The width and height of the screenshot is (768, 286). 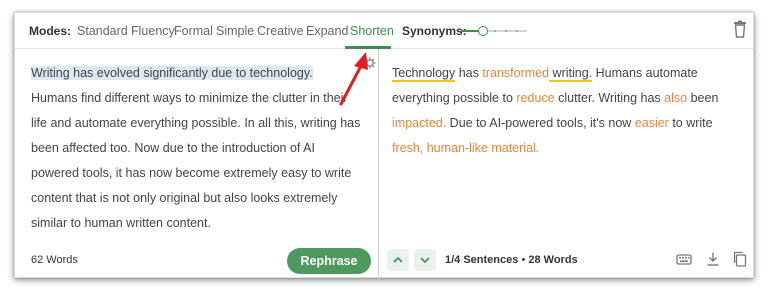 What do you see at coordinates (571, 74) in the screenshot?
I see `structural-change: writing.` at bounding box center [571, 74].